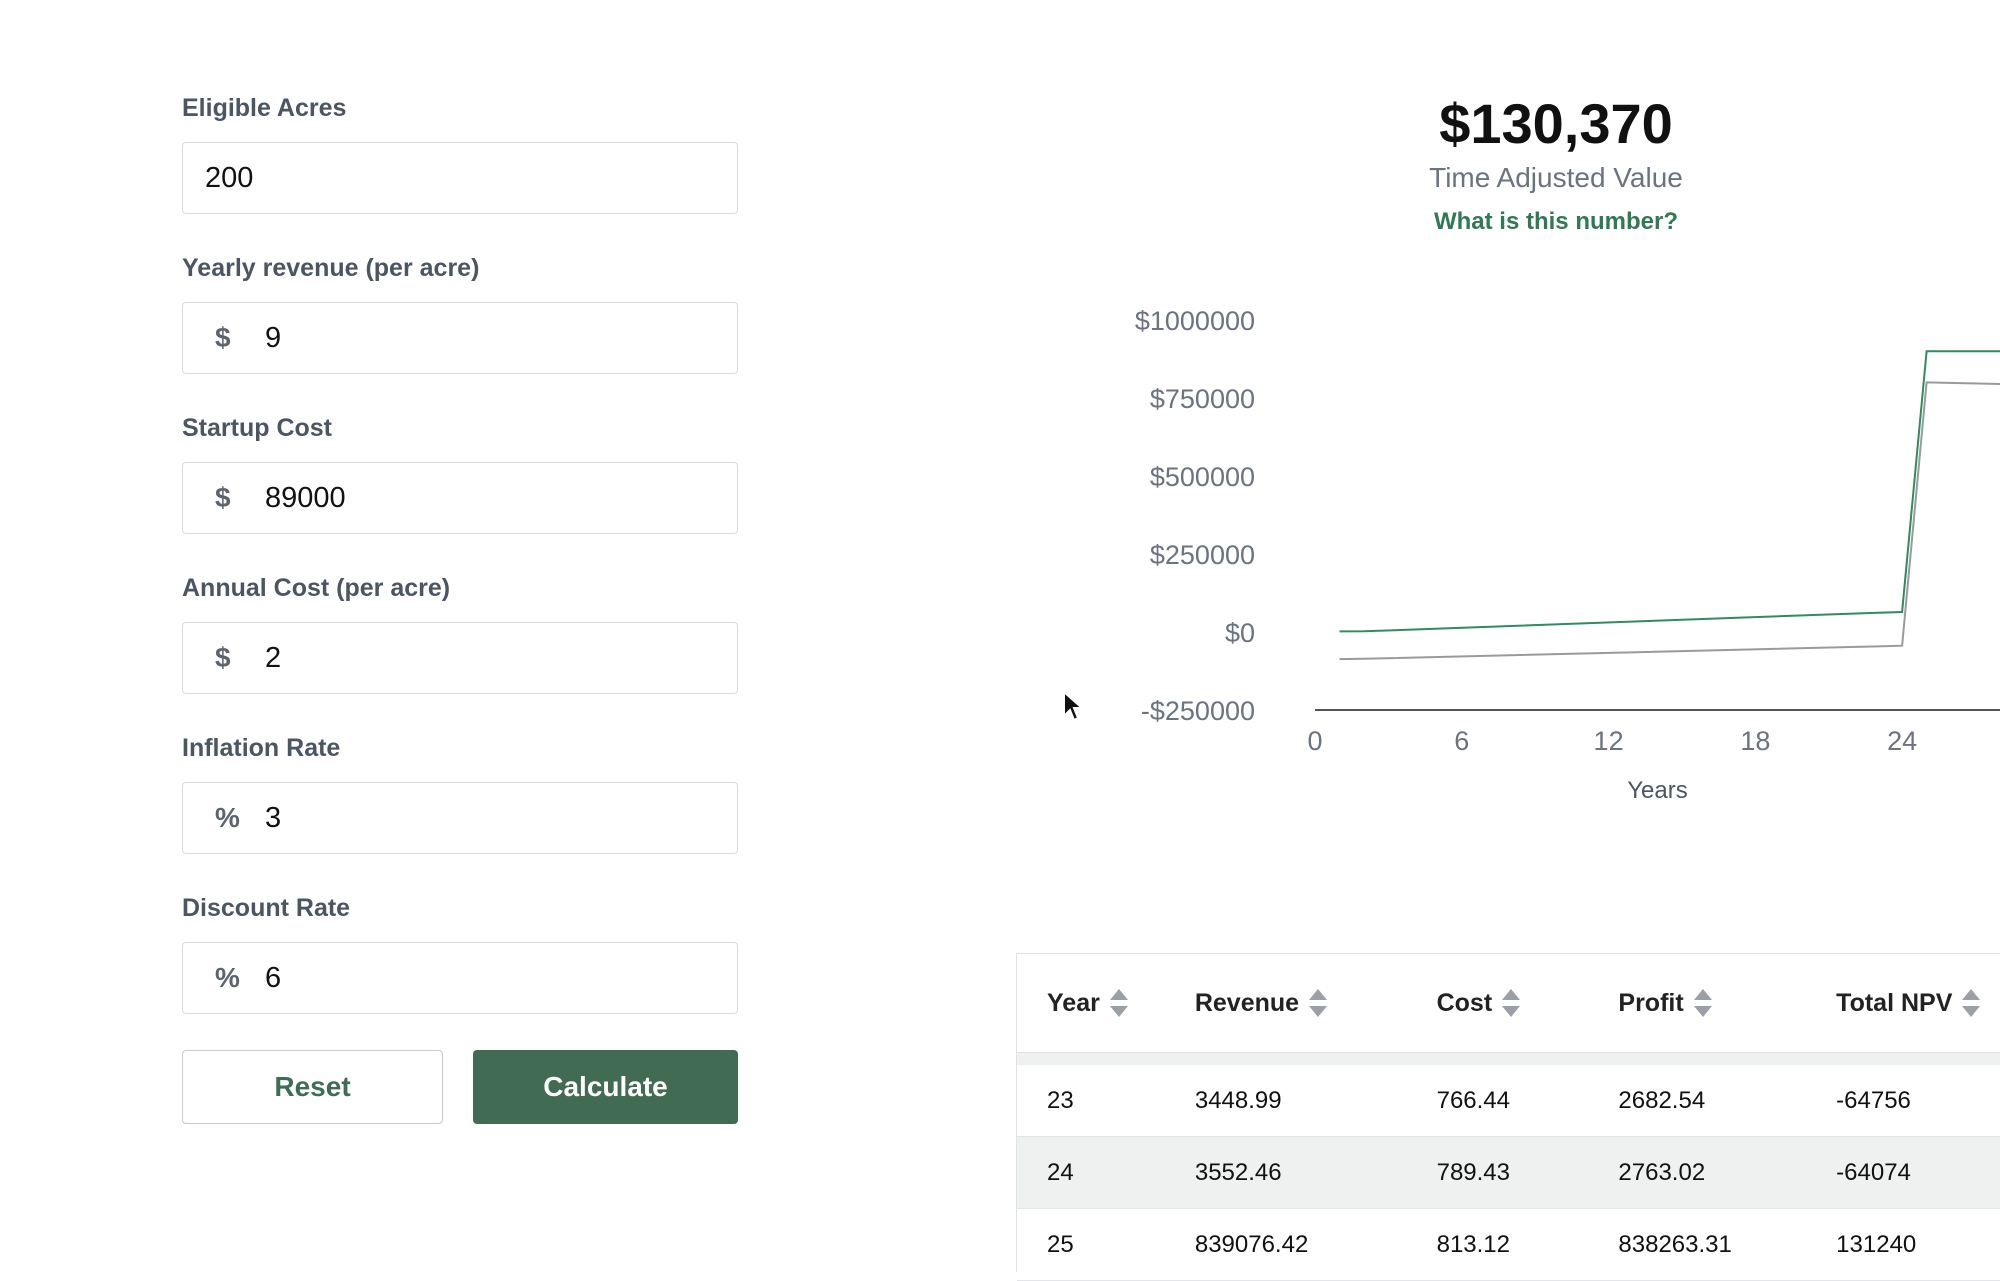 The width and height of the screenshot is (2000, 1281). What do you see at coordinates (460, 1087) in the screenshot?
I see `form-buttons: Reset Calculate` at bounding box center [460, 1087].